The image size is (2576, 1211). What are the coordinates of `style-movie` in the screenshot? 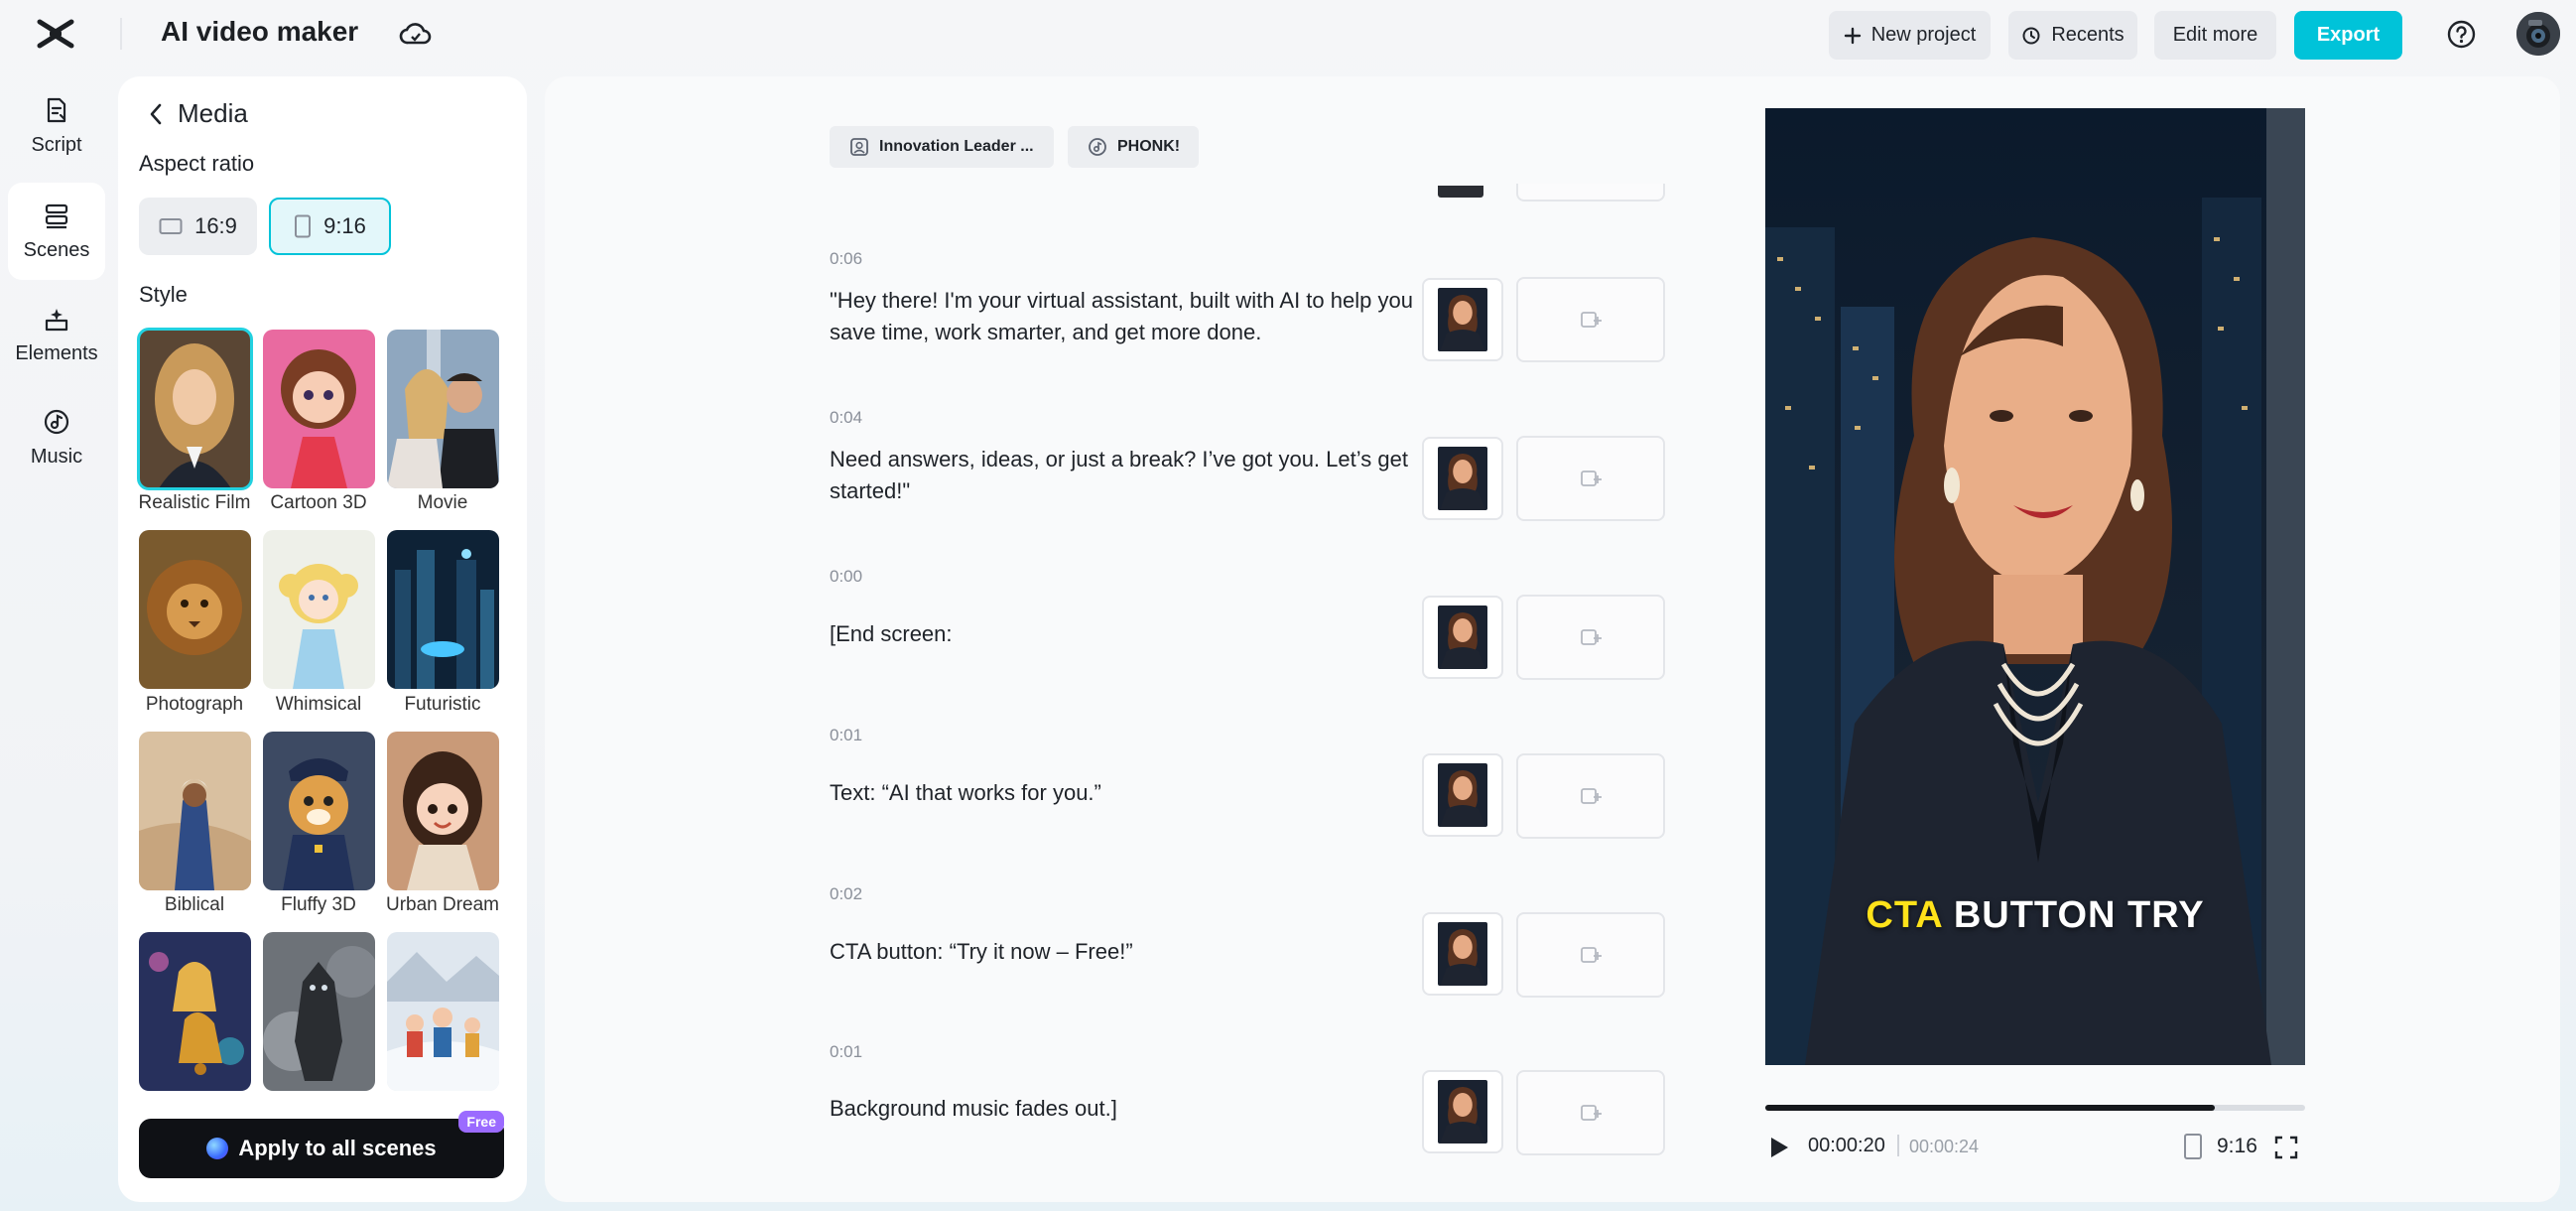 It's located at (443, 409).